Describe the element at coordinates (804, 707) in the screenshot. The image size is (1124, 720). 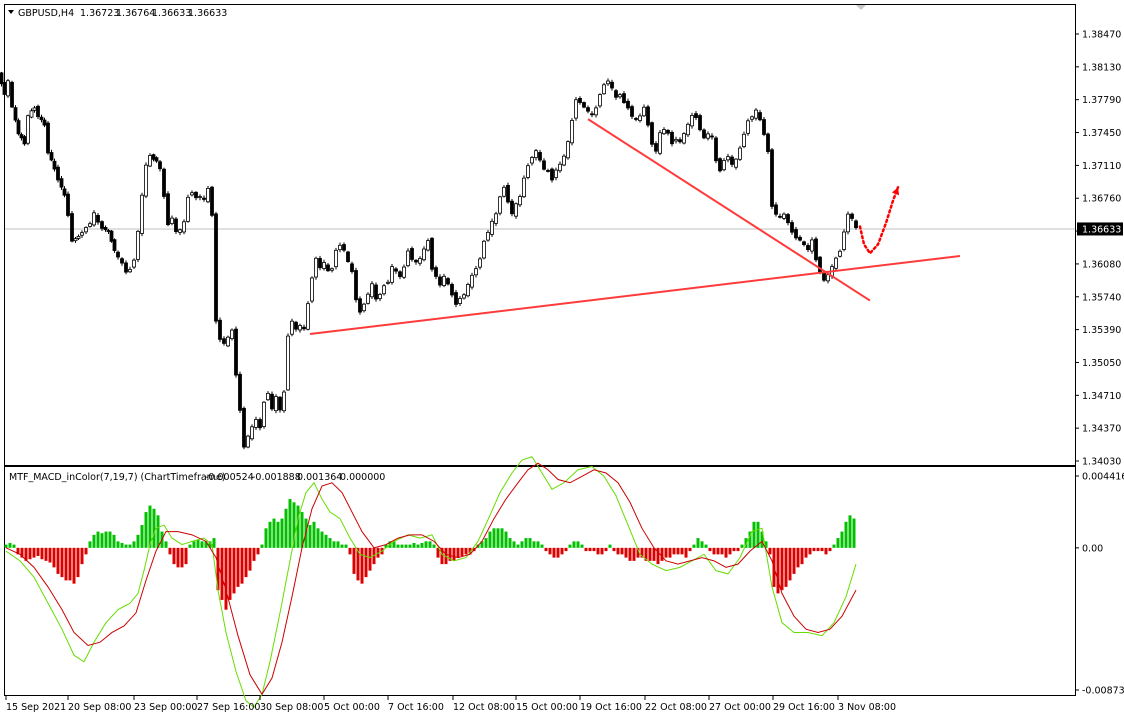
I see `time-tick-label: 29 Oct 16:00` at that location.